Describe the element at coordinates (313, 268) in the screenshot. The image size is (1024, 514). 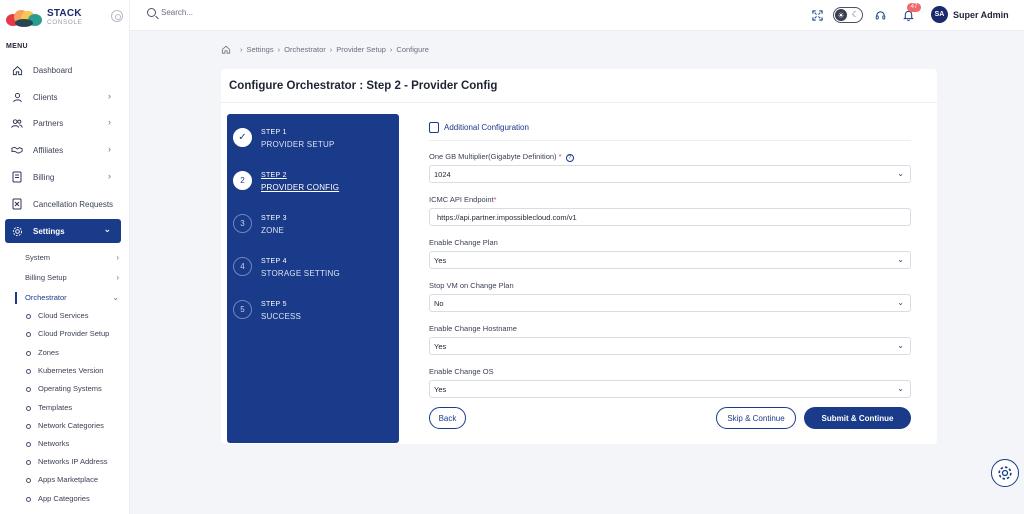
I see `step-4: 4 STEP 4 STORAGE SETTING` at that location.